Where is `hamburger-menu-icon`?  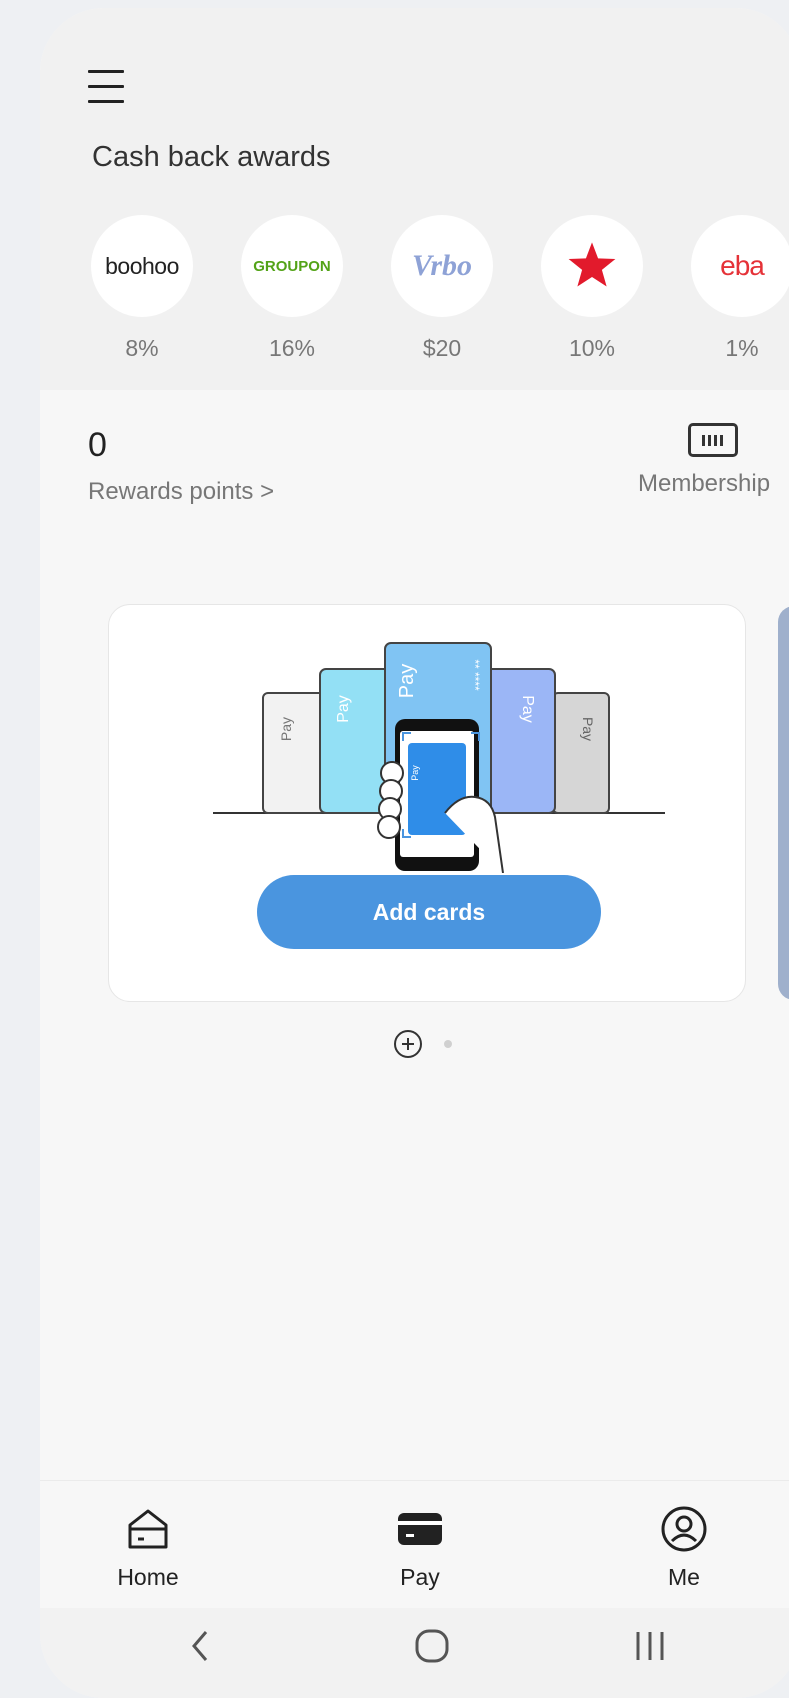
hamburger-menu-icon is located at coordinates (106, 90).